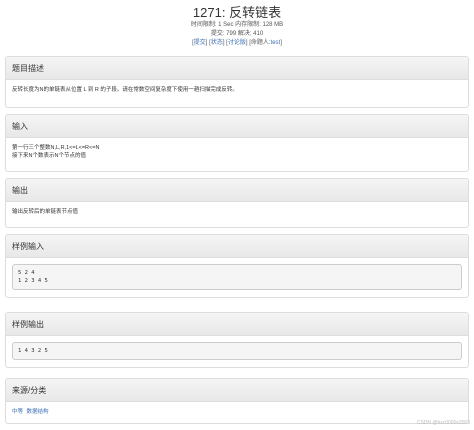 The image size is (474, 430). Describe the element at coordinates (237, 351) in the screenshot. I see `sample-output-code: 1 4 3 2 5` at that location.